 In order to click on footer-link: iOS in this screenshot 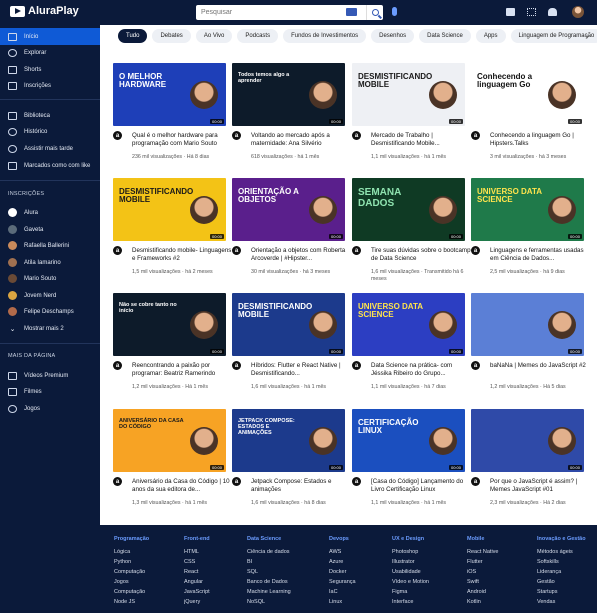, I will do `click(500, 574)`.